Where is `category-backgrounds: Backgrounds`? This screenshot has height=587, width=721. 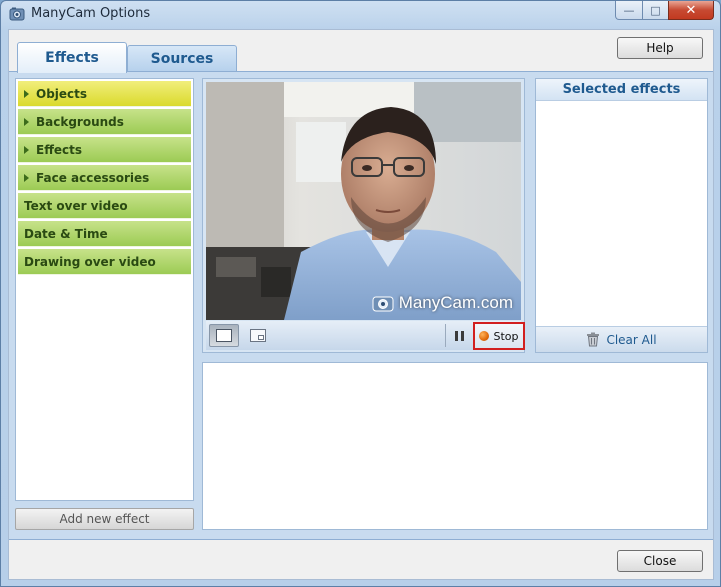 category-backgrounds: Backgrounds is located at coordinates (104, 122).